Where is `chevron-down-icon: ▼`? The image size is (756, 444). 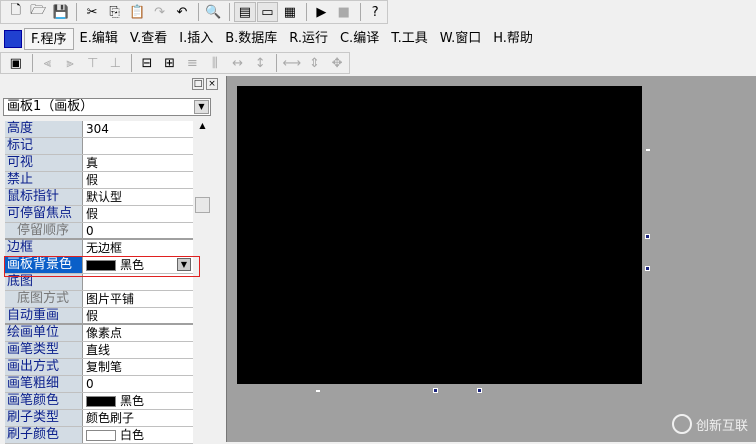 chevron-down-icon: ▼ is located at coordinates (201, 107).